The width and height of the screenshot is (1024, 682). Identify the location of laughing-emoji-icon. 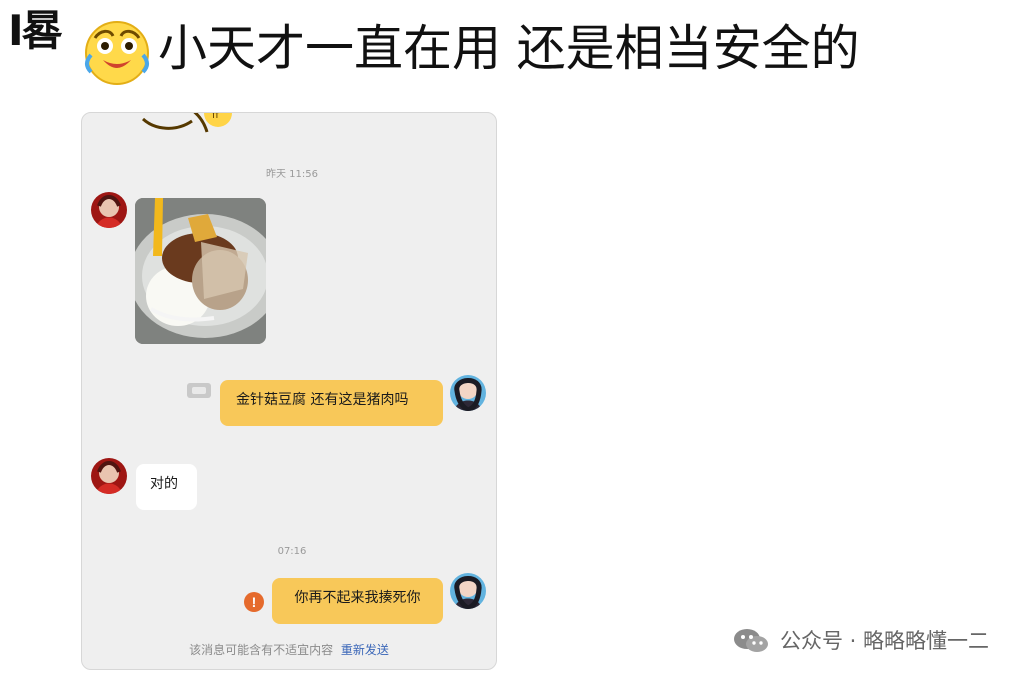
(117, 53).